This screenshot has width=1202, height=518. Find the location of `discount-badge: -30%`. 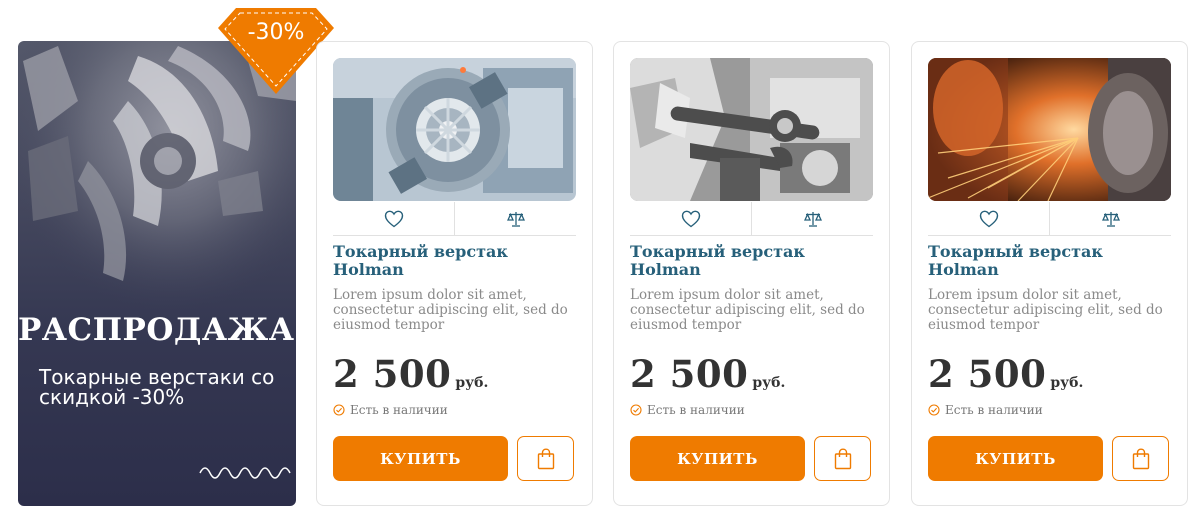

discount-badge: -30% is located at coordinates (276, 32).